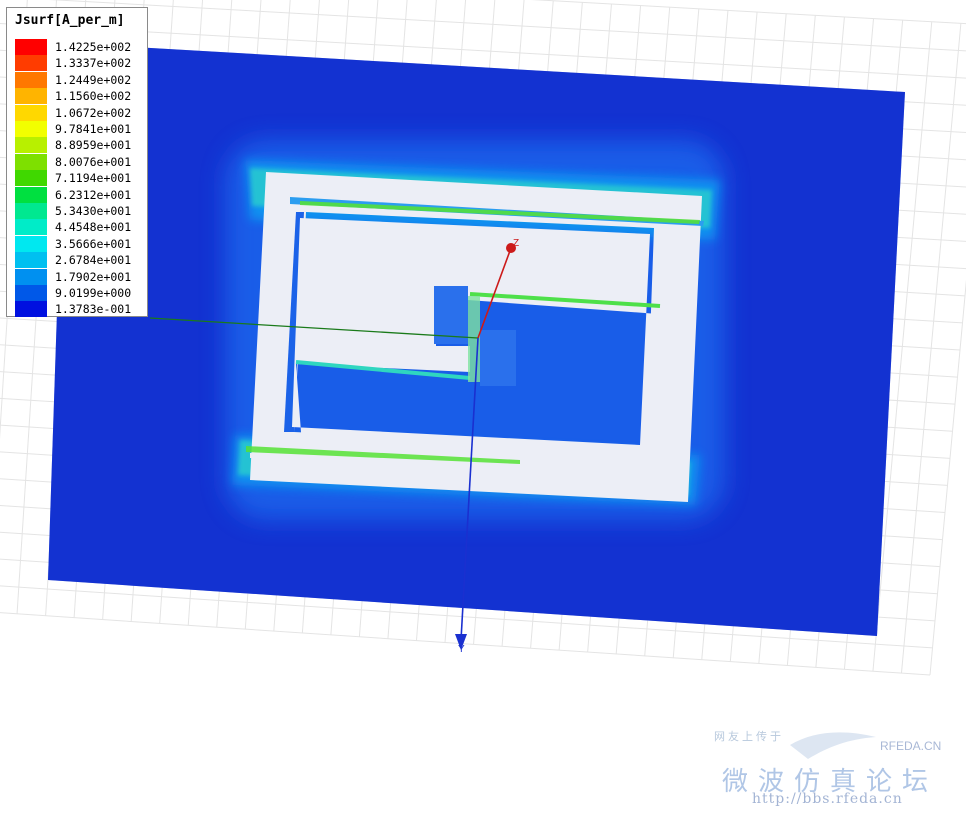 This screenshot has height=818, width=966. What do you see at coordinates (93, 161) in the screenshot?
I see `legend-value: 8.0076e+001` at bounding box center [93, 161].